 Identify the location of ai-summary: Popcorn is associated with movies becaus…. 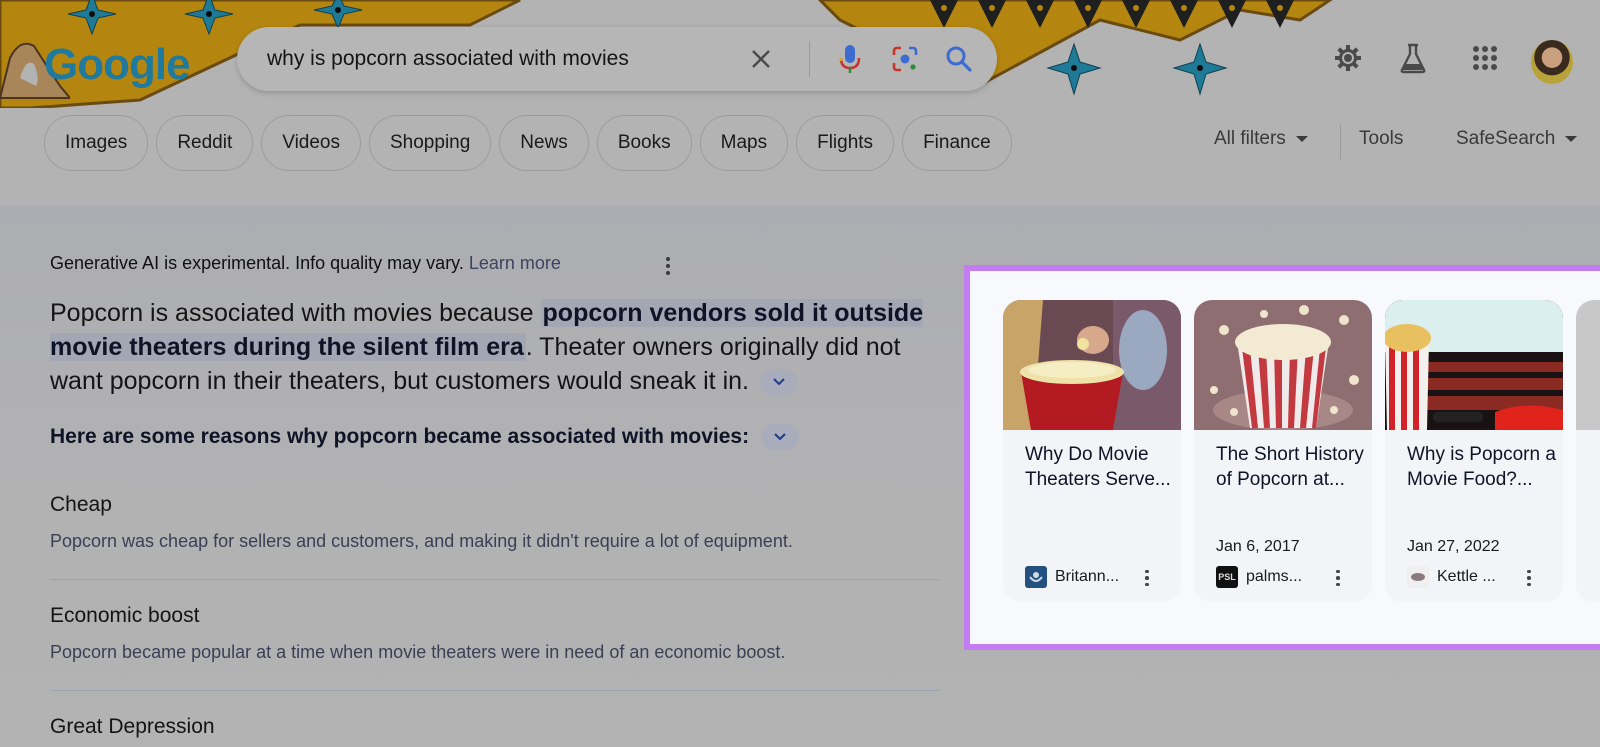
(497, 347).